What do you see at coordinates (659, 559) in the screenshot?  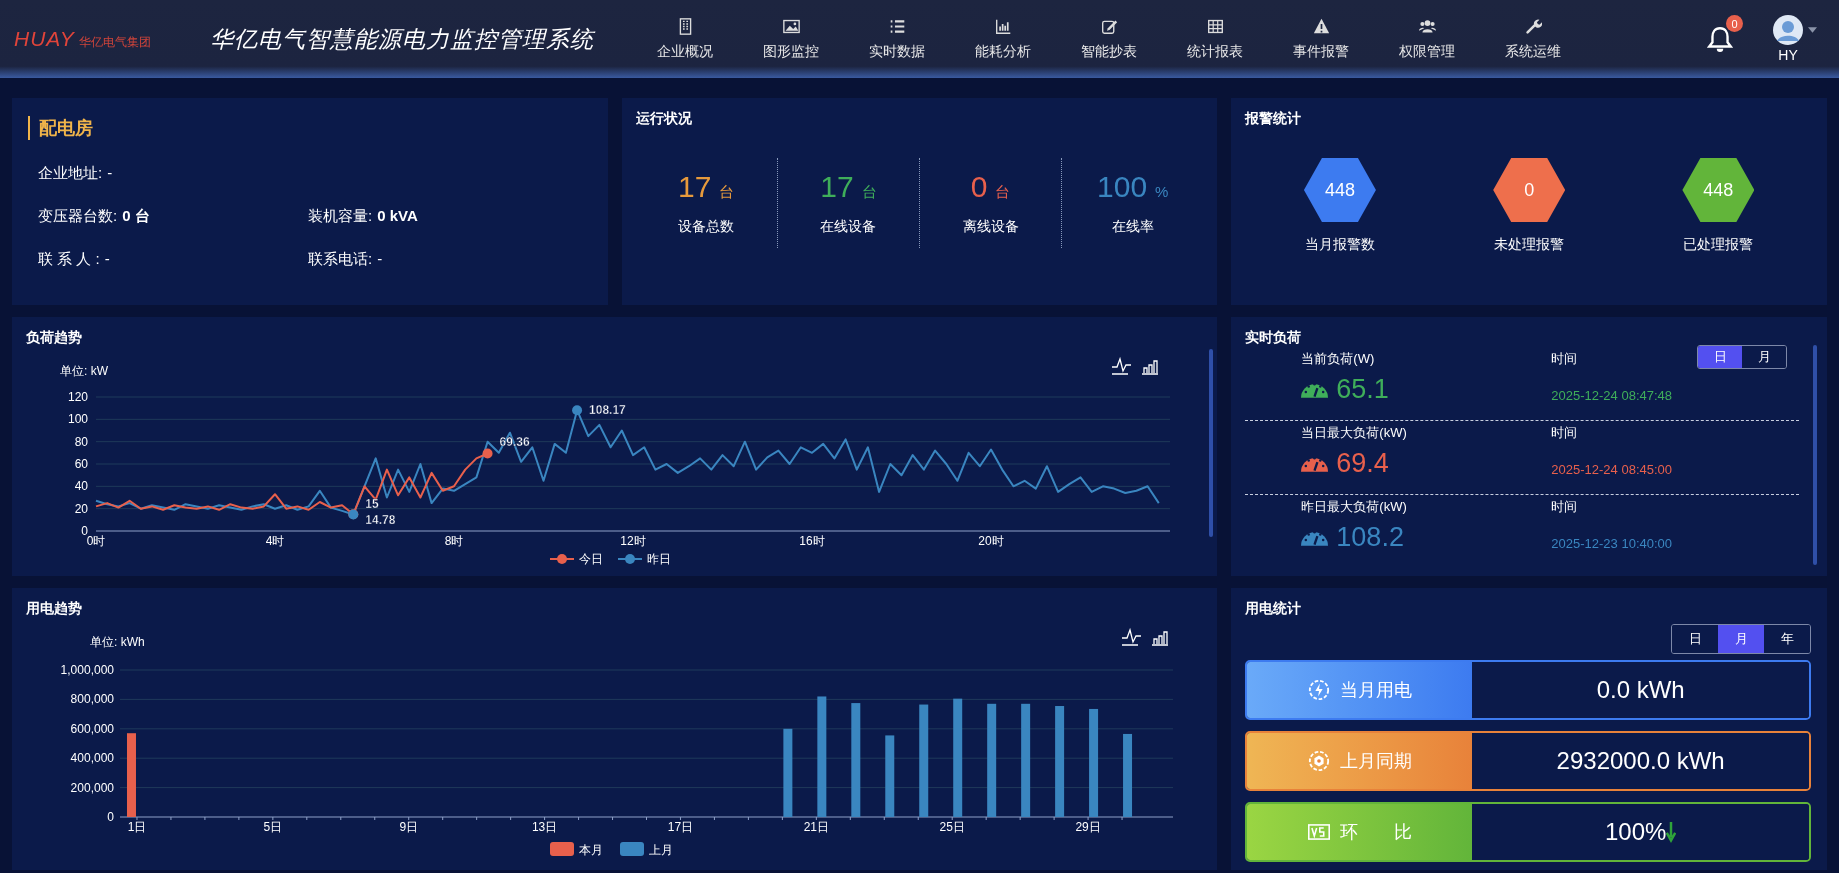 I see `legend-label: 昨日` at bounding box center [659, 559].